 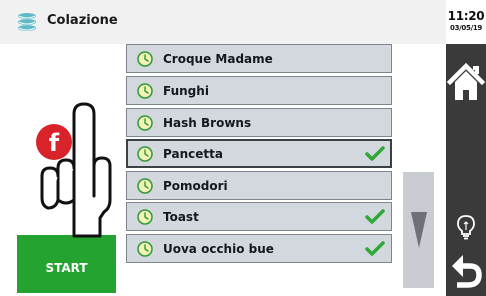 I want to click on stack-icon, so click(x=27, y=22).